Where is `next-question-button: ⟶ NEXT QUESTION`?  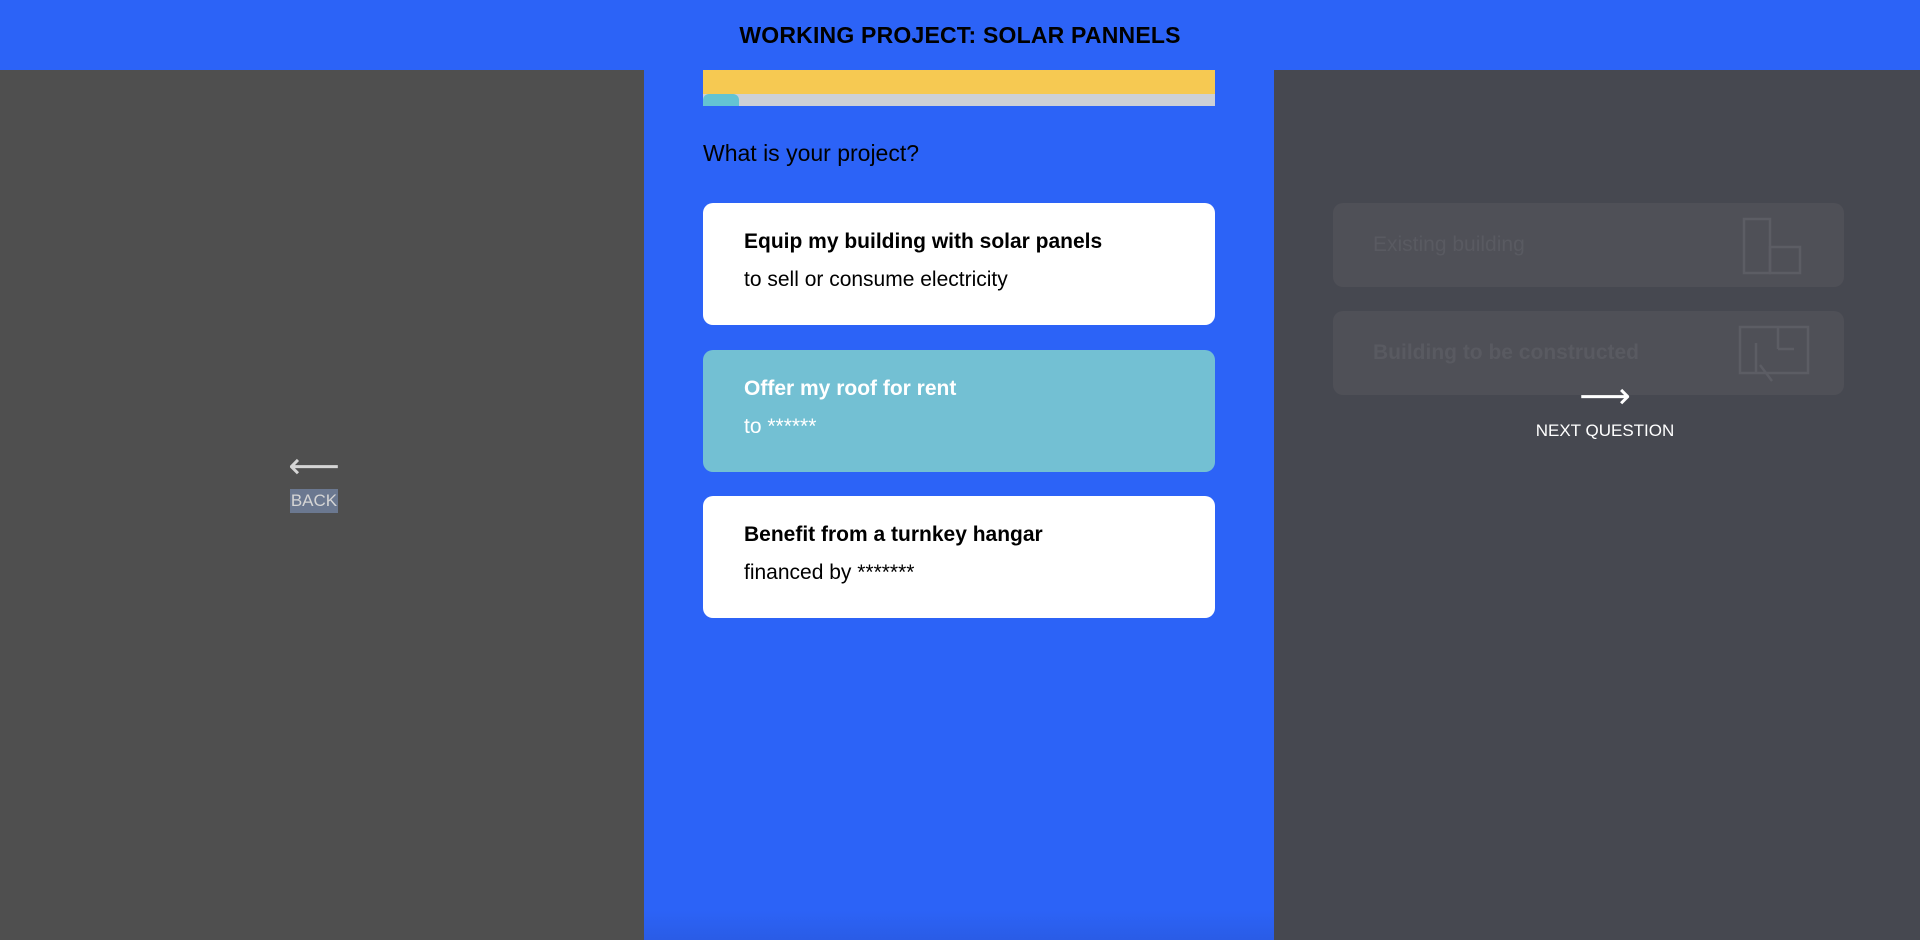 next-question-button: ⟶ NEXT QUESTION is located at coordinates (1605, 409).